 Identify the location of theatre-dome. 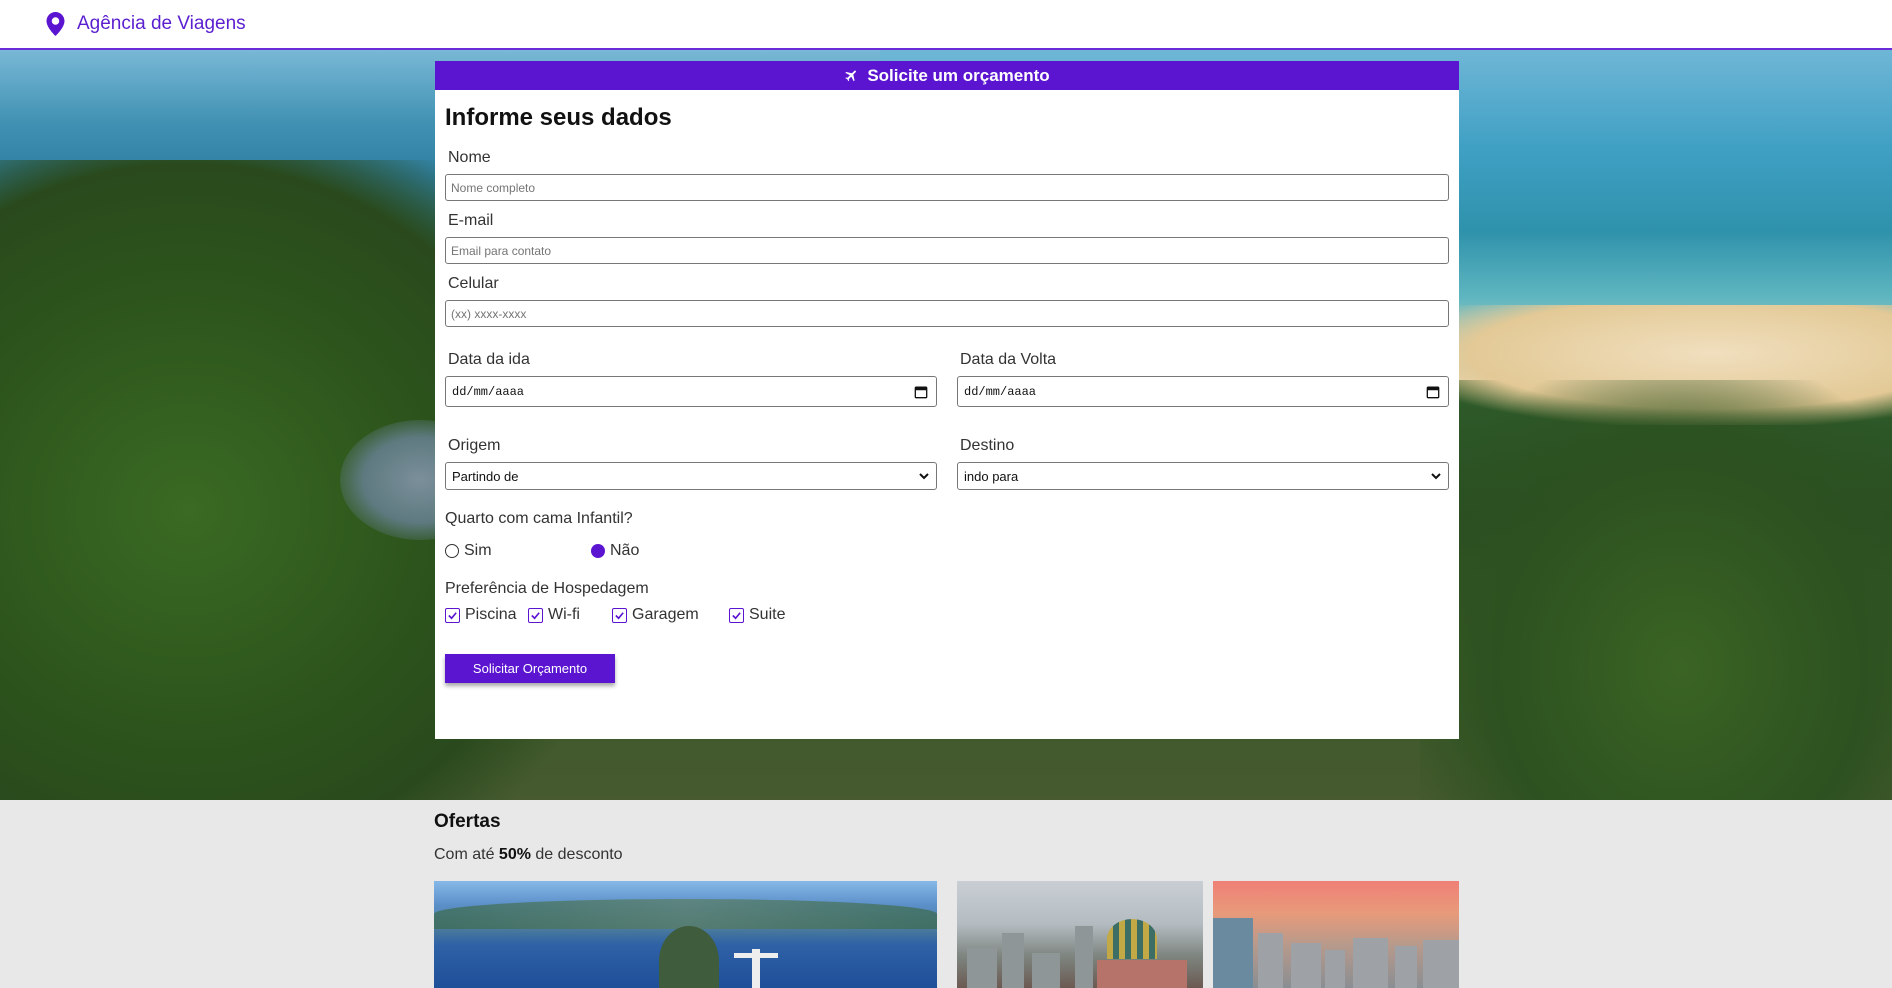
(1132, 939).